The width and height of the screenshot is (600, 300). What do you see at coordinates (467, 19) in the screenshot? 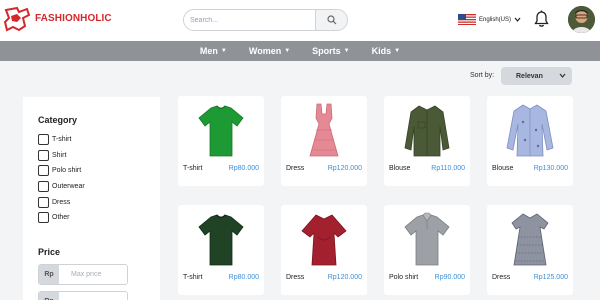
I see `us-flag-icon` at bounding box center [467, 19].